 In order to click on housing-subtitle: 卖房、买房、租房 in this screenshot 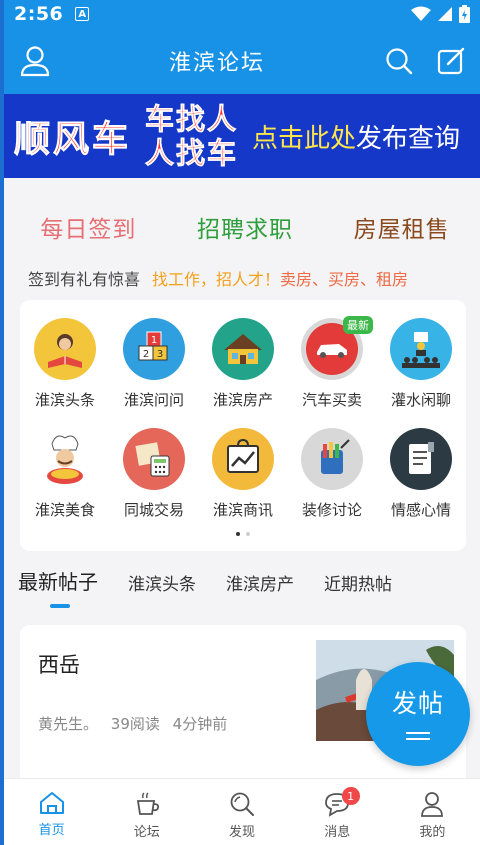, I will do `click(344, 278)`.